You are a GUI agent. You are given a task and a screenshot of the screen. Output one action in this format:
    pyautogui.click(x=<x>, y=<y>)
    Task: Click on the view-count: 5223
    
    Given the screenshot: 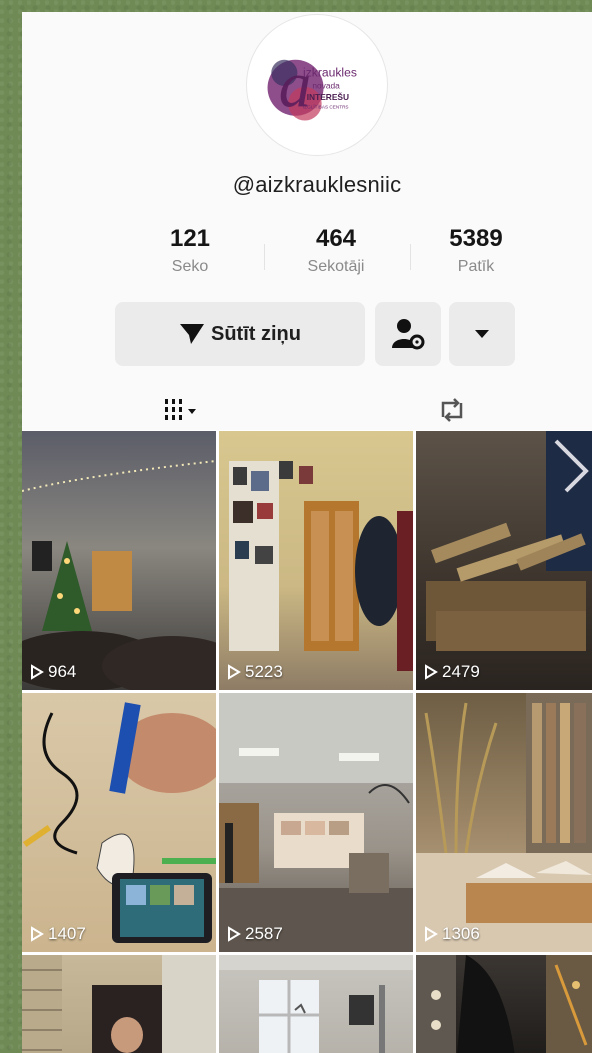 What is the action you would take?
    pyautogui.click(x=255, y=672)
    